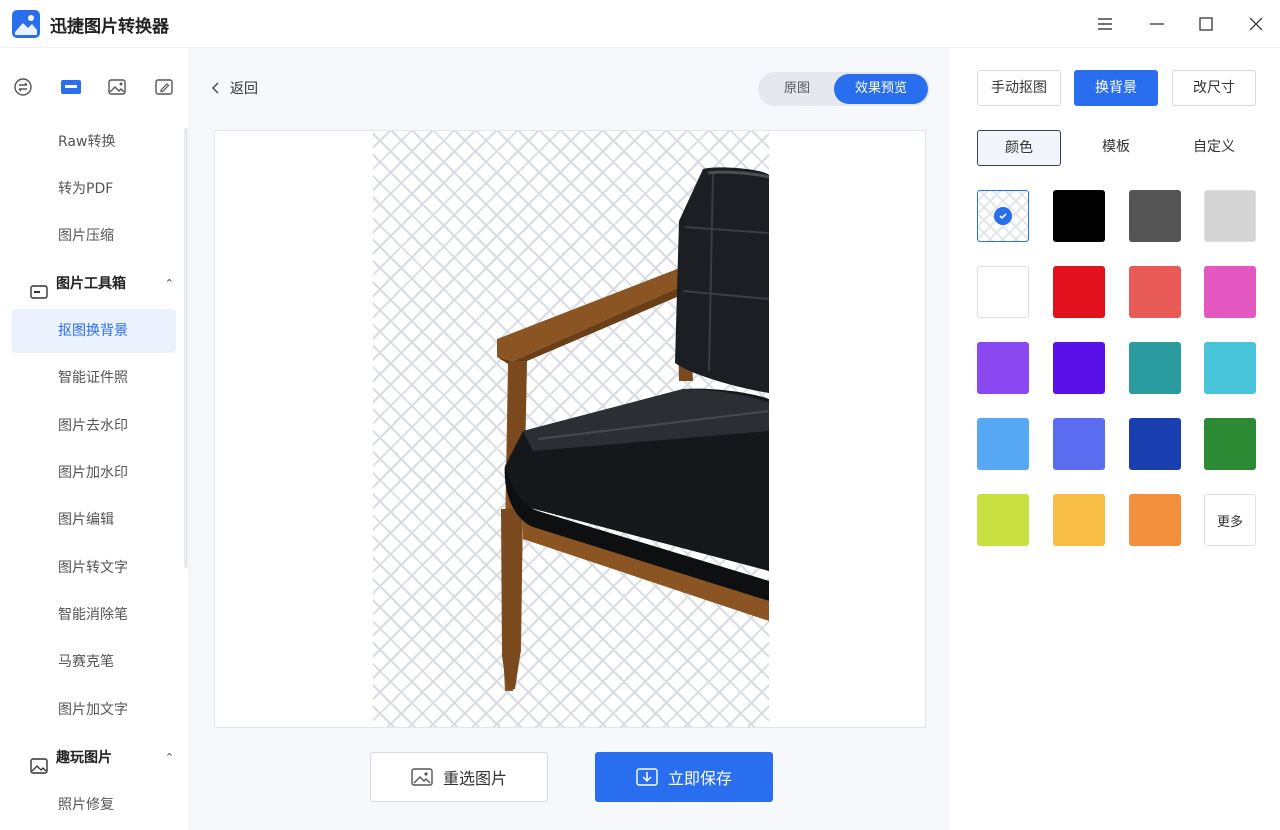 This screenshot has width=1280, height=830. Describe the element at coordinates (94, 568) in the screenshot. I see `sidebar-item-ocr: 图片转文字` at that location.